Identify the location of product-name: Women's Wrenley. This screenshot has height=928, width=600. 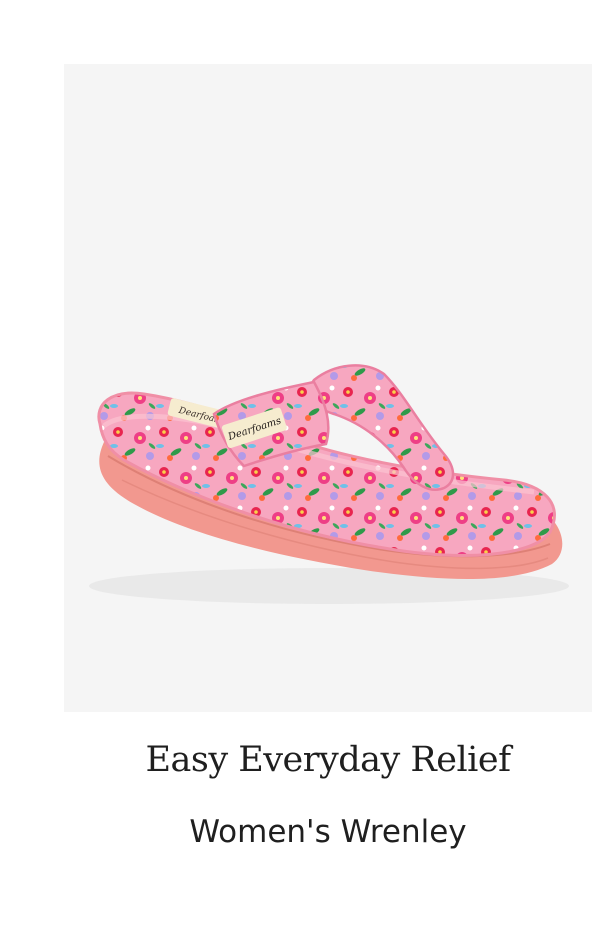
(328, 832).